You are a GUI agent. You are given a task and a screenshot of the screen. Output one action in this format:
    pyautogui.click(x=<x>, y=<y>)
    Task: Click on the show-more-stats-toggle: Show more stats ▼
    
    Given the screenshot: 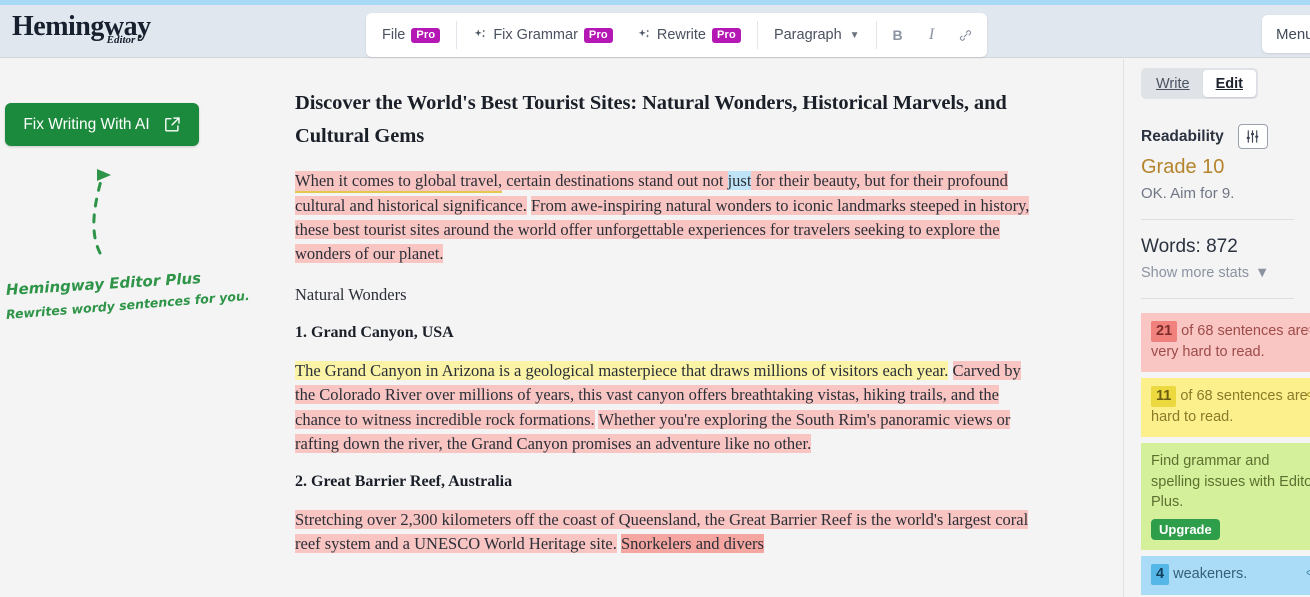 What is the action you would take?
    pyautogui.click(x=1225, y=273)
    